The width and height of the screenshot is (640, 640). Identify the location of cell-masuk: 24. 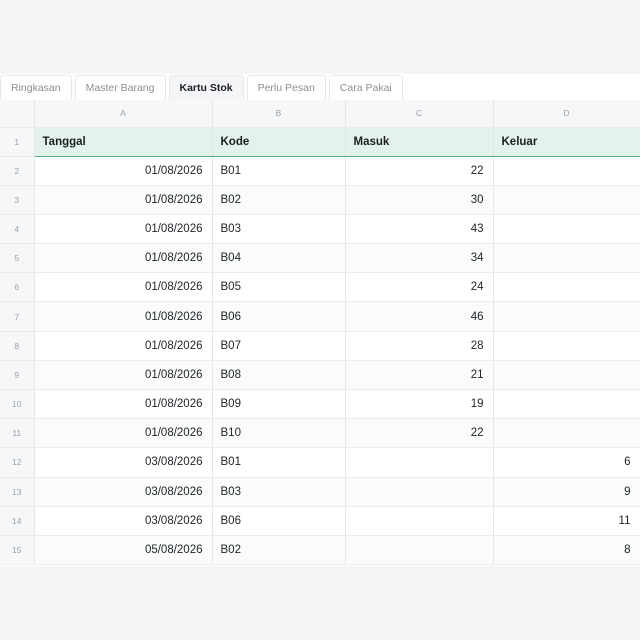
(419, 287).